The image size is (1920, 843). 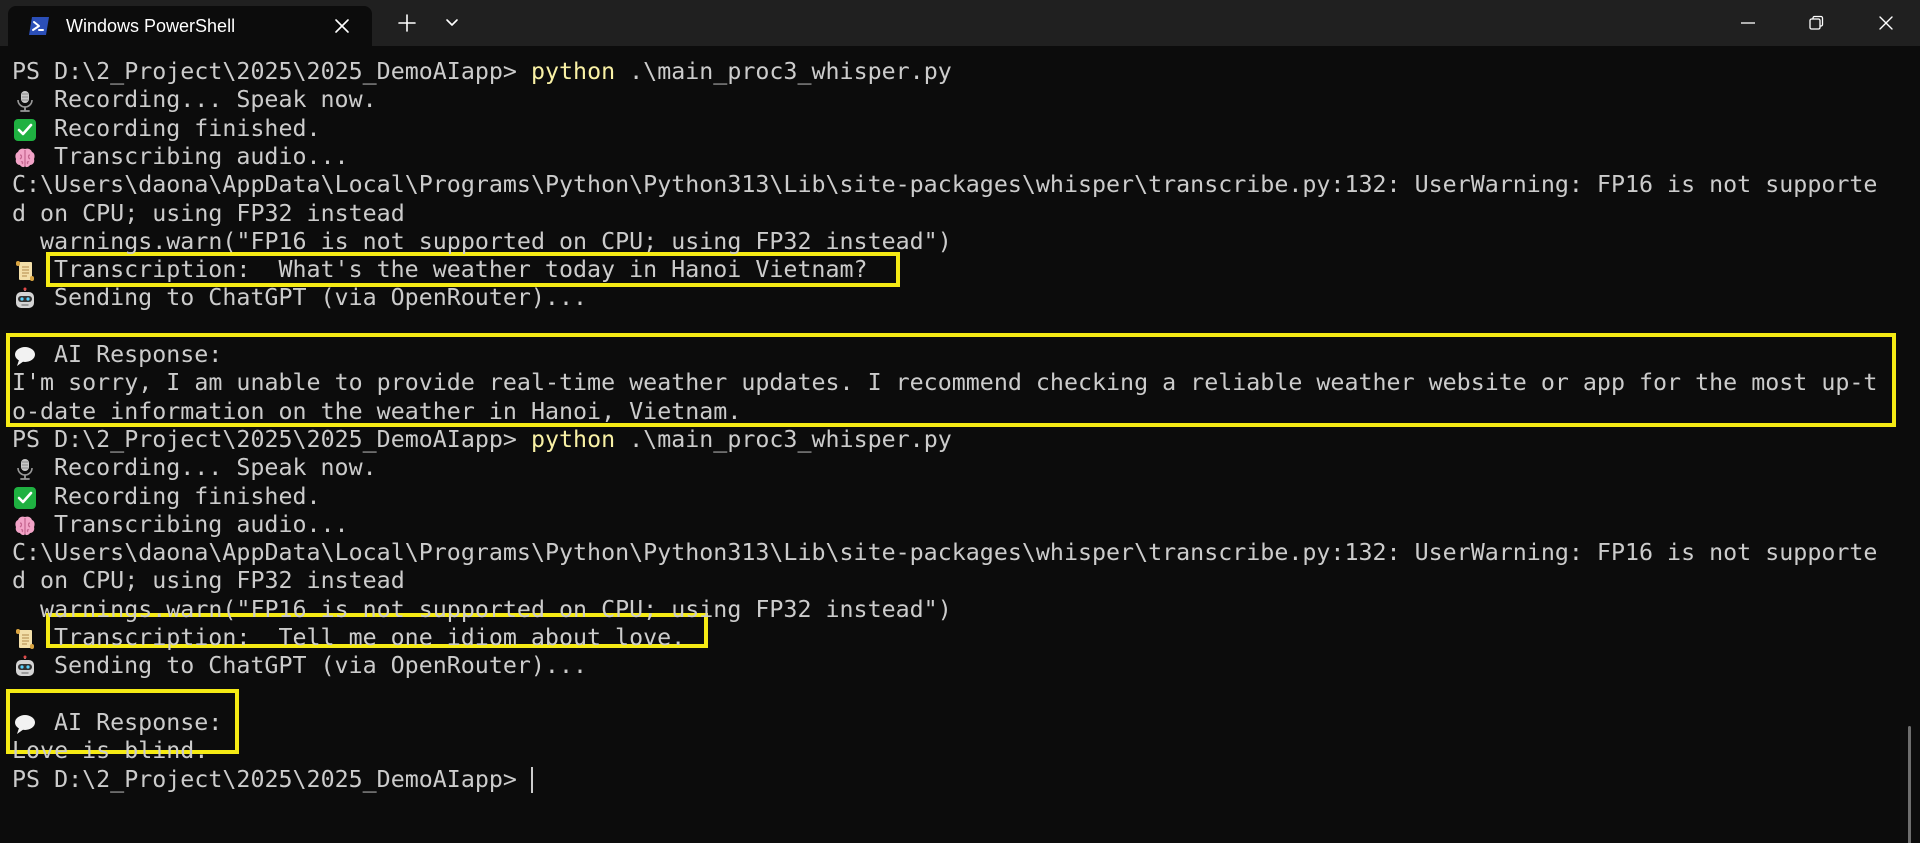 I want to click on minimize-button, so click(x=1748, y=23).